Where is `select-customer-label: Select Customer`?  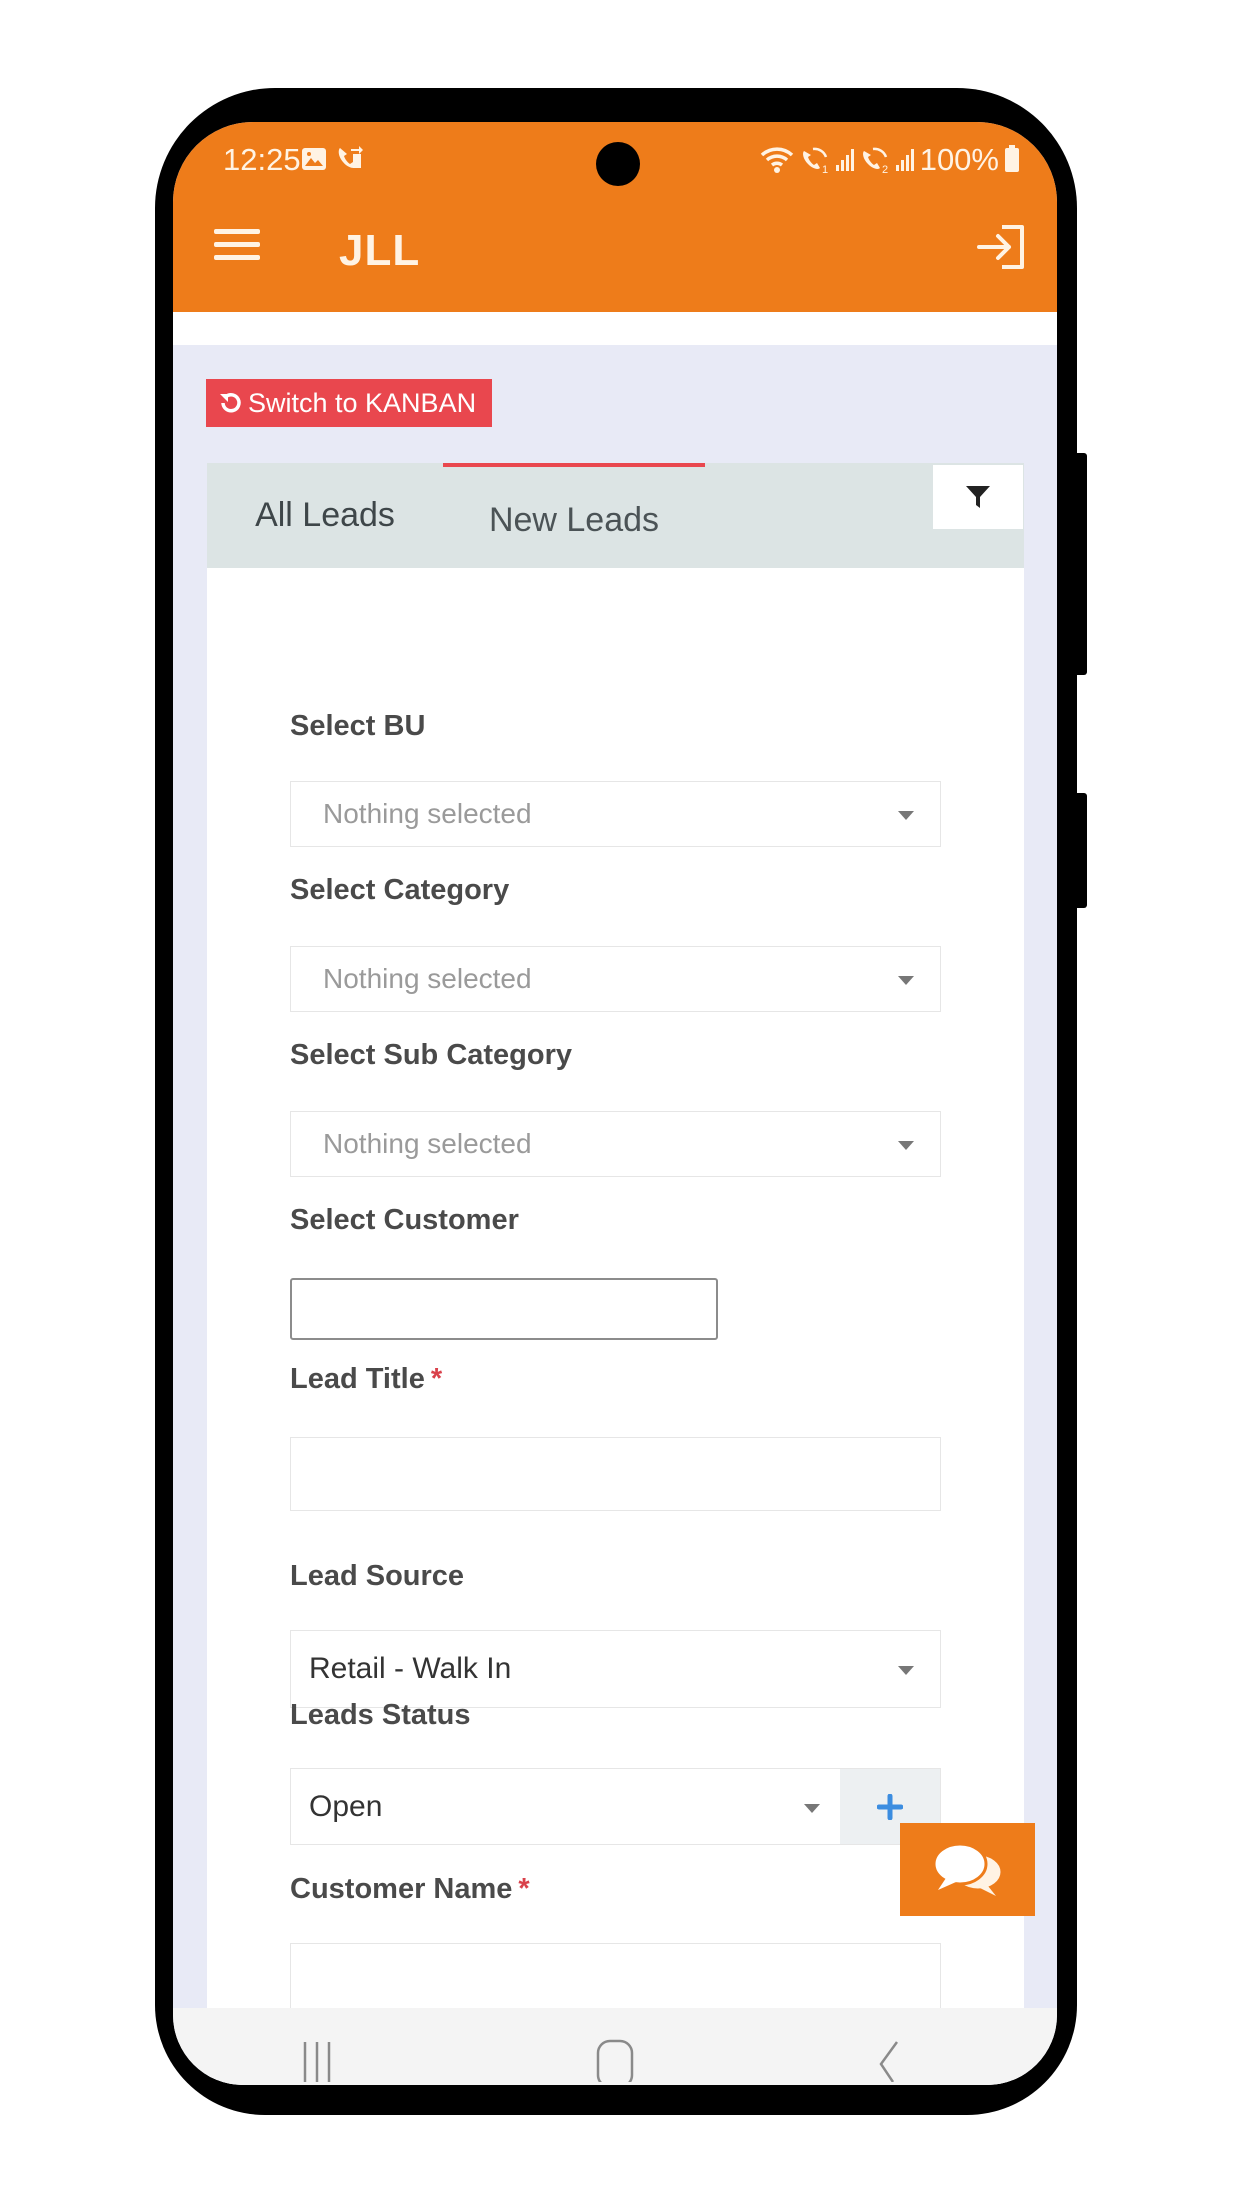 select-customer-label: Select Customer is located at coordinates (404, 1220).